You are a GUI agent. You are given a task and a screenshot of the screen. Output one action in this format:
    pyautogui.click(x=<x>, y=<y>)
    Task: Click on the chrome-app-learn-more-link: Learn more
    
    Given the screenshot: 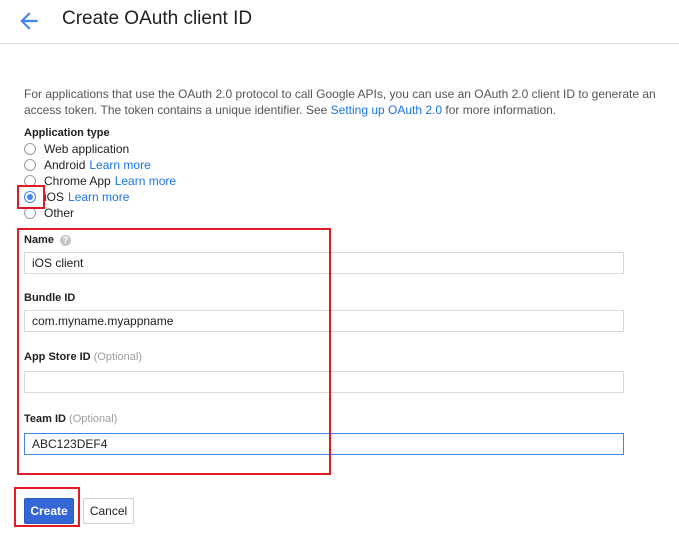 What is the action you would take?
    pyautogui.click(x=145, y=181)
    